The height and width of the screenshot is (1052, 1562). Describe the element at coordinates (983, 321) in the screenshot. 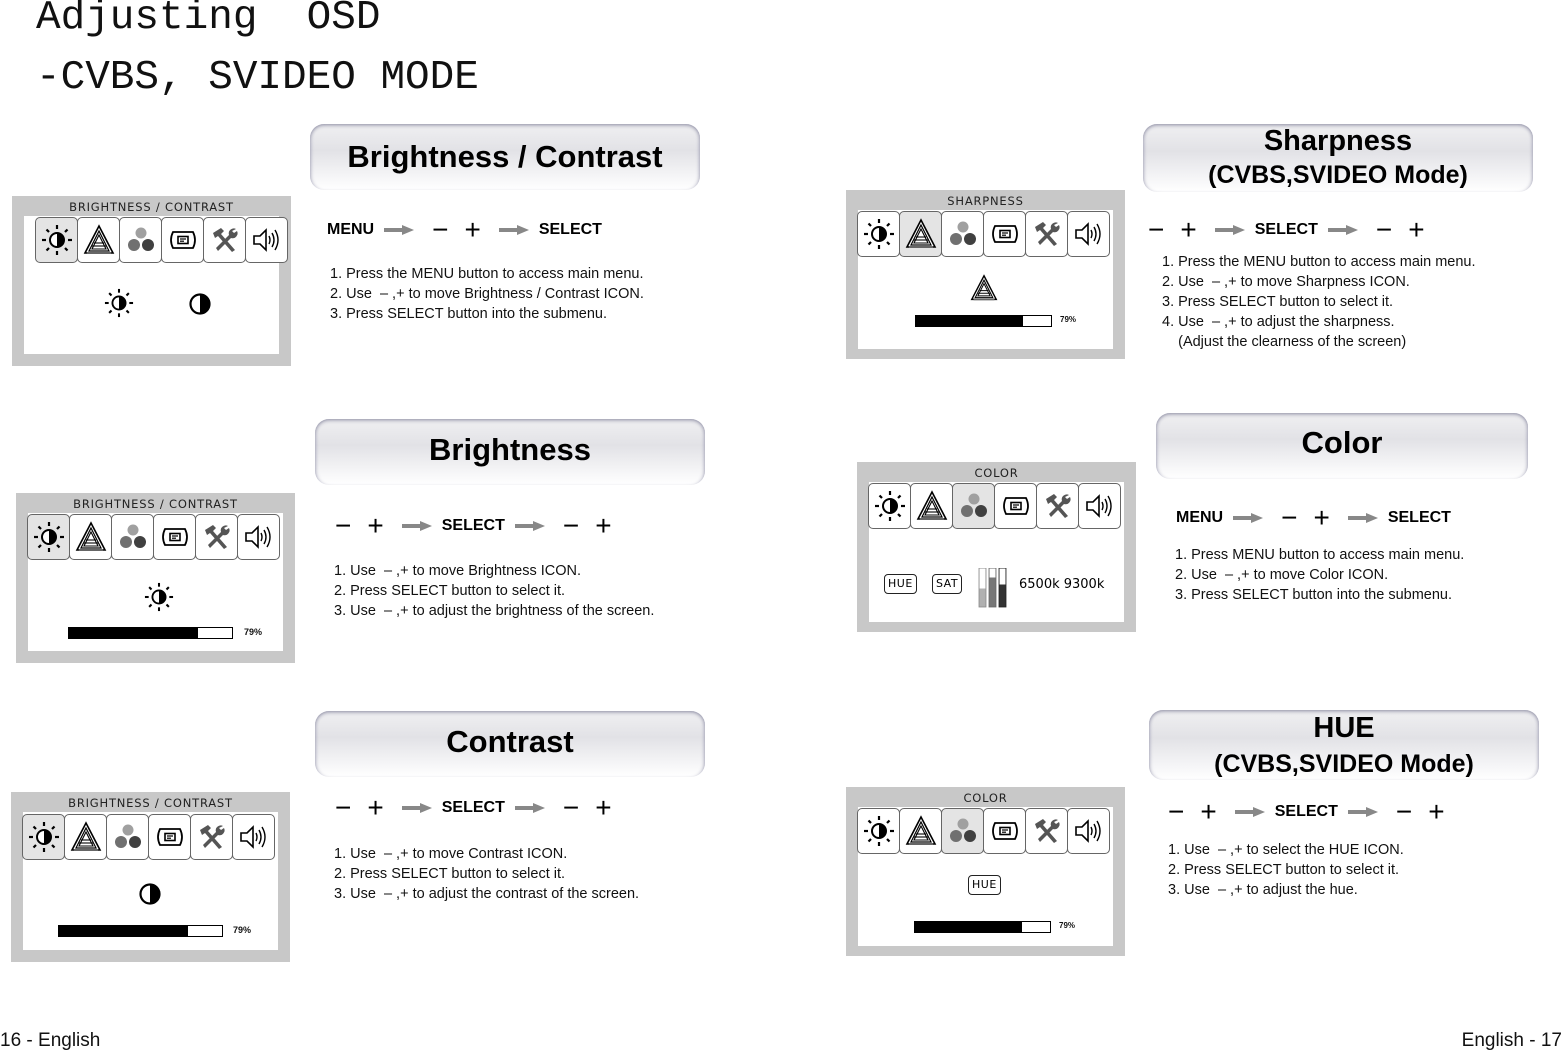

I see `sharpness-level-bar` at that location.